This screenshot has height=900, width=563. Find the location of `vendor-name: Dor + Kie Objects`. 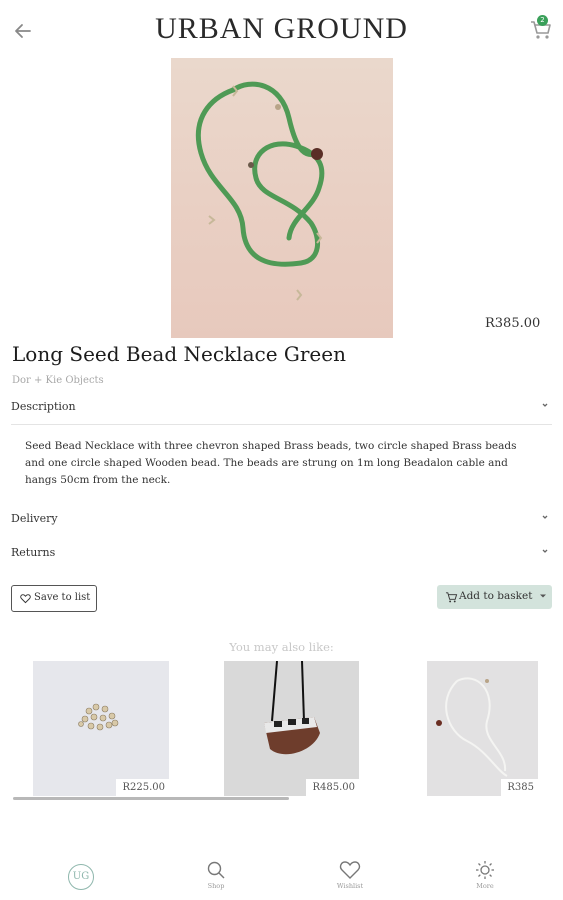

vendor-name: Dor + Kie Objects is located at coordinates (58, 380).